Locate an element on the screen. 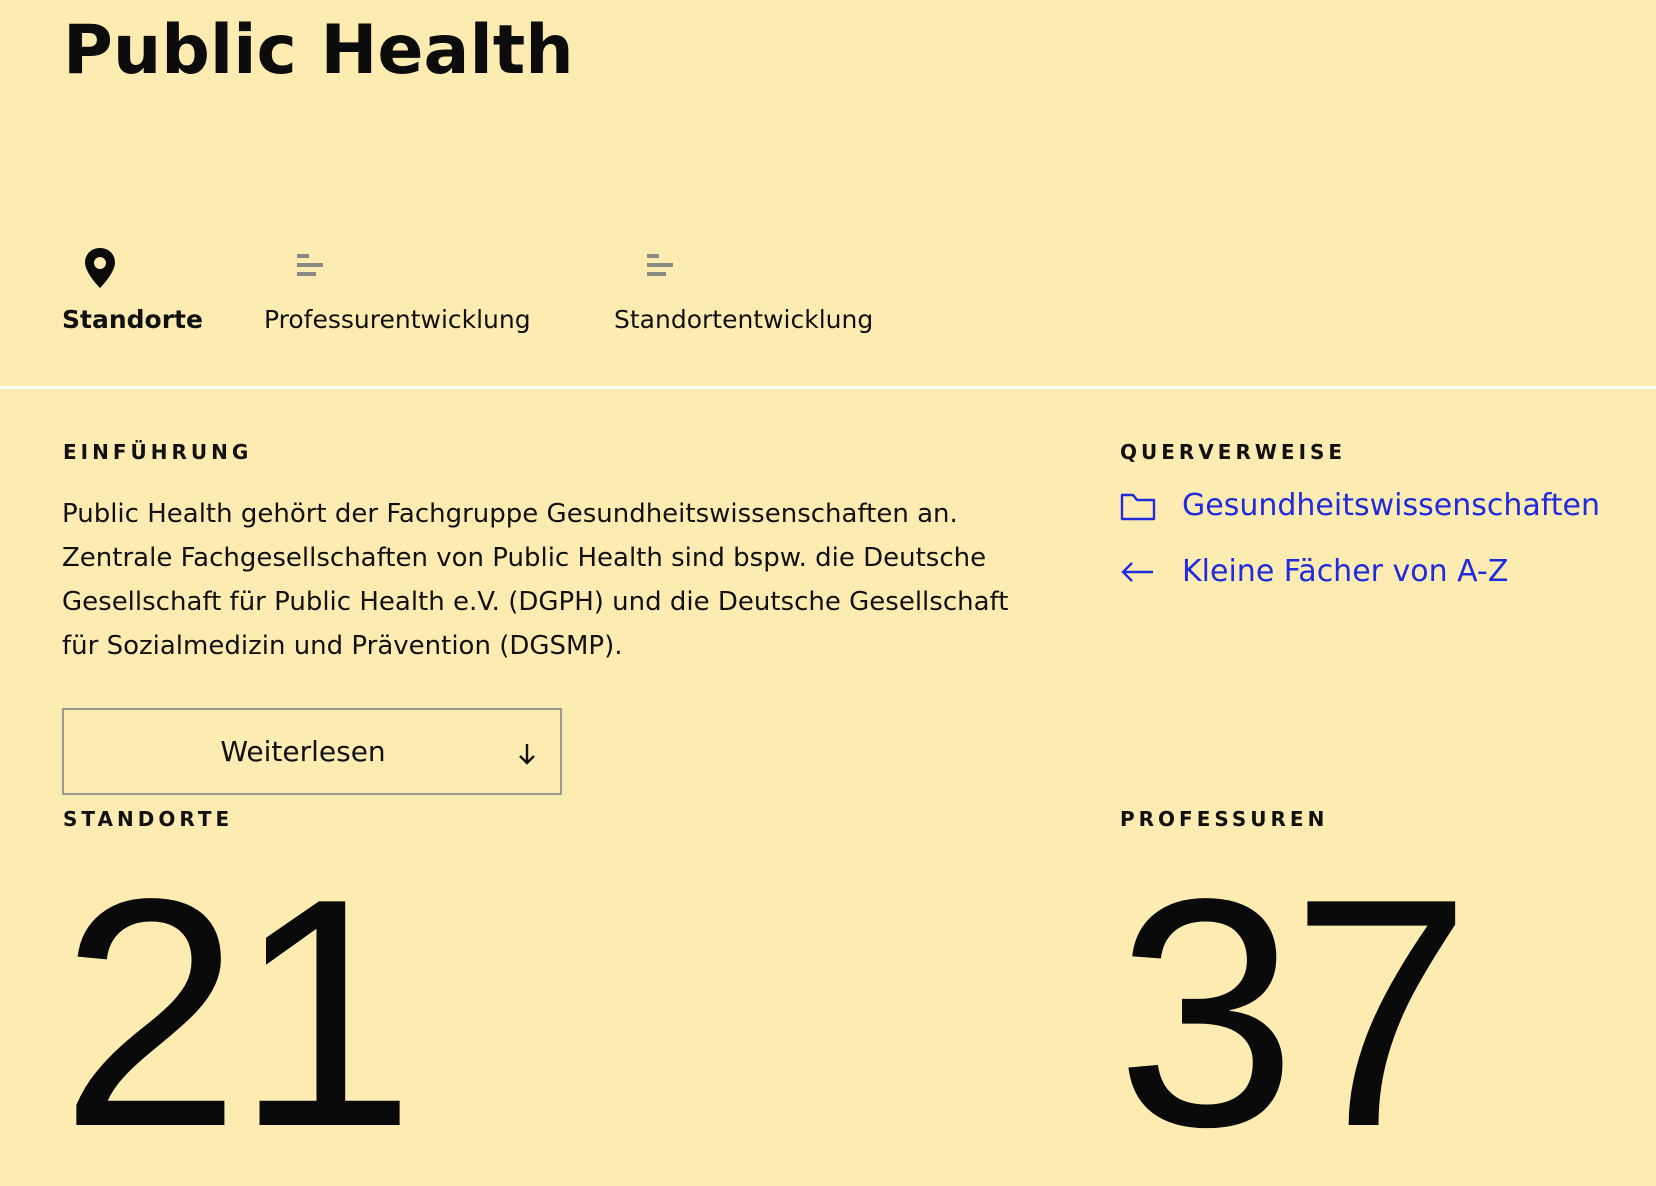 The width and height of the screenshot is (1656, 1186). page-title: Public Health is located at coordinates (318, 50).